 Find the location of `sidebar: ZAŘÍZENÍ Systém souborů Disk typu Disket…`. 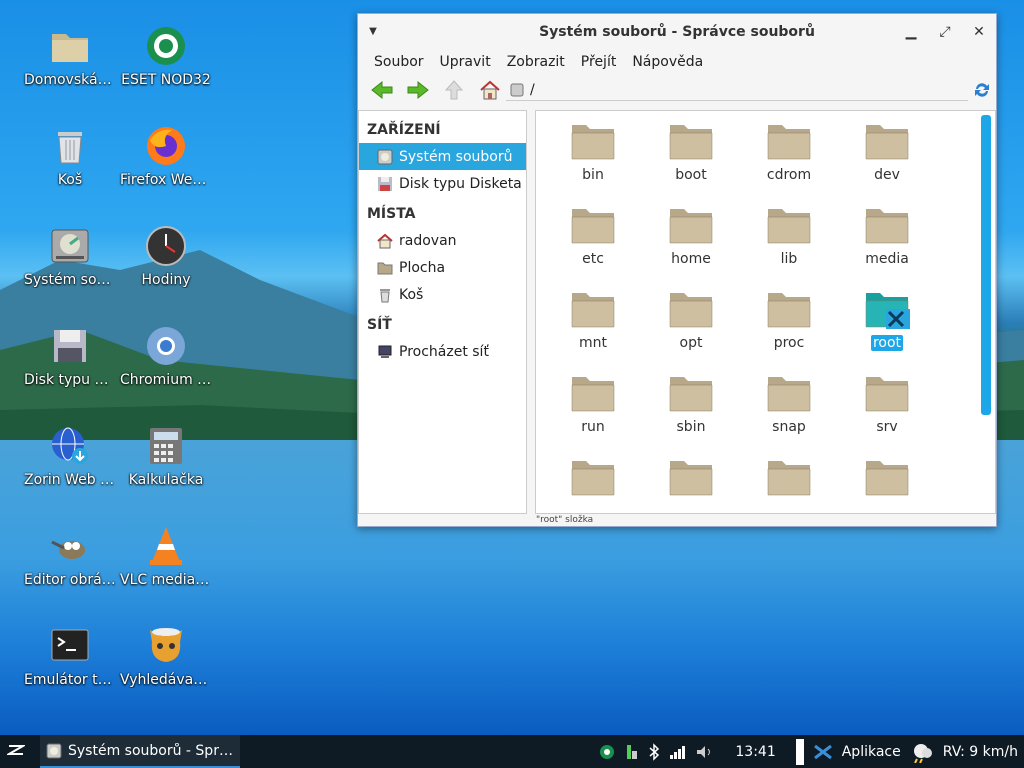

sidebar: ZAŘÍZENÍ Systém souborů Disk typu Disket… is located at coordinates (442, 312).